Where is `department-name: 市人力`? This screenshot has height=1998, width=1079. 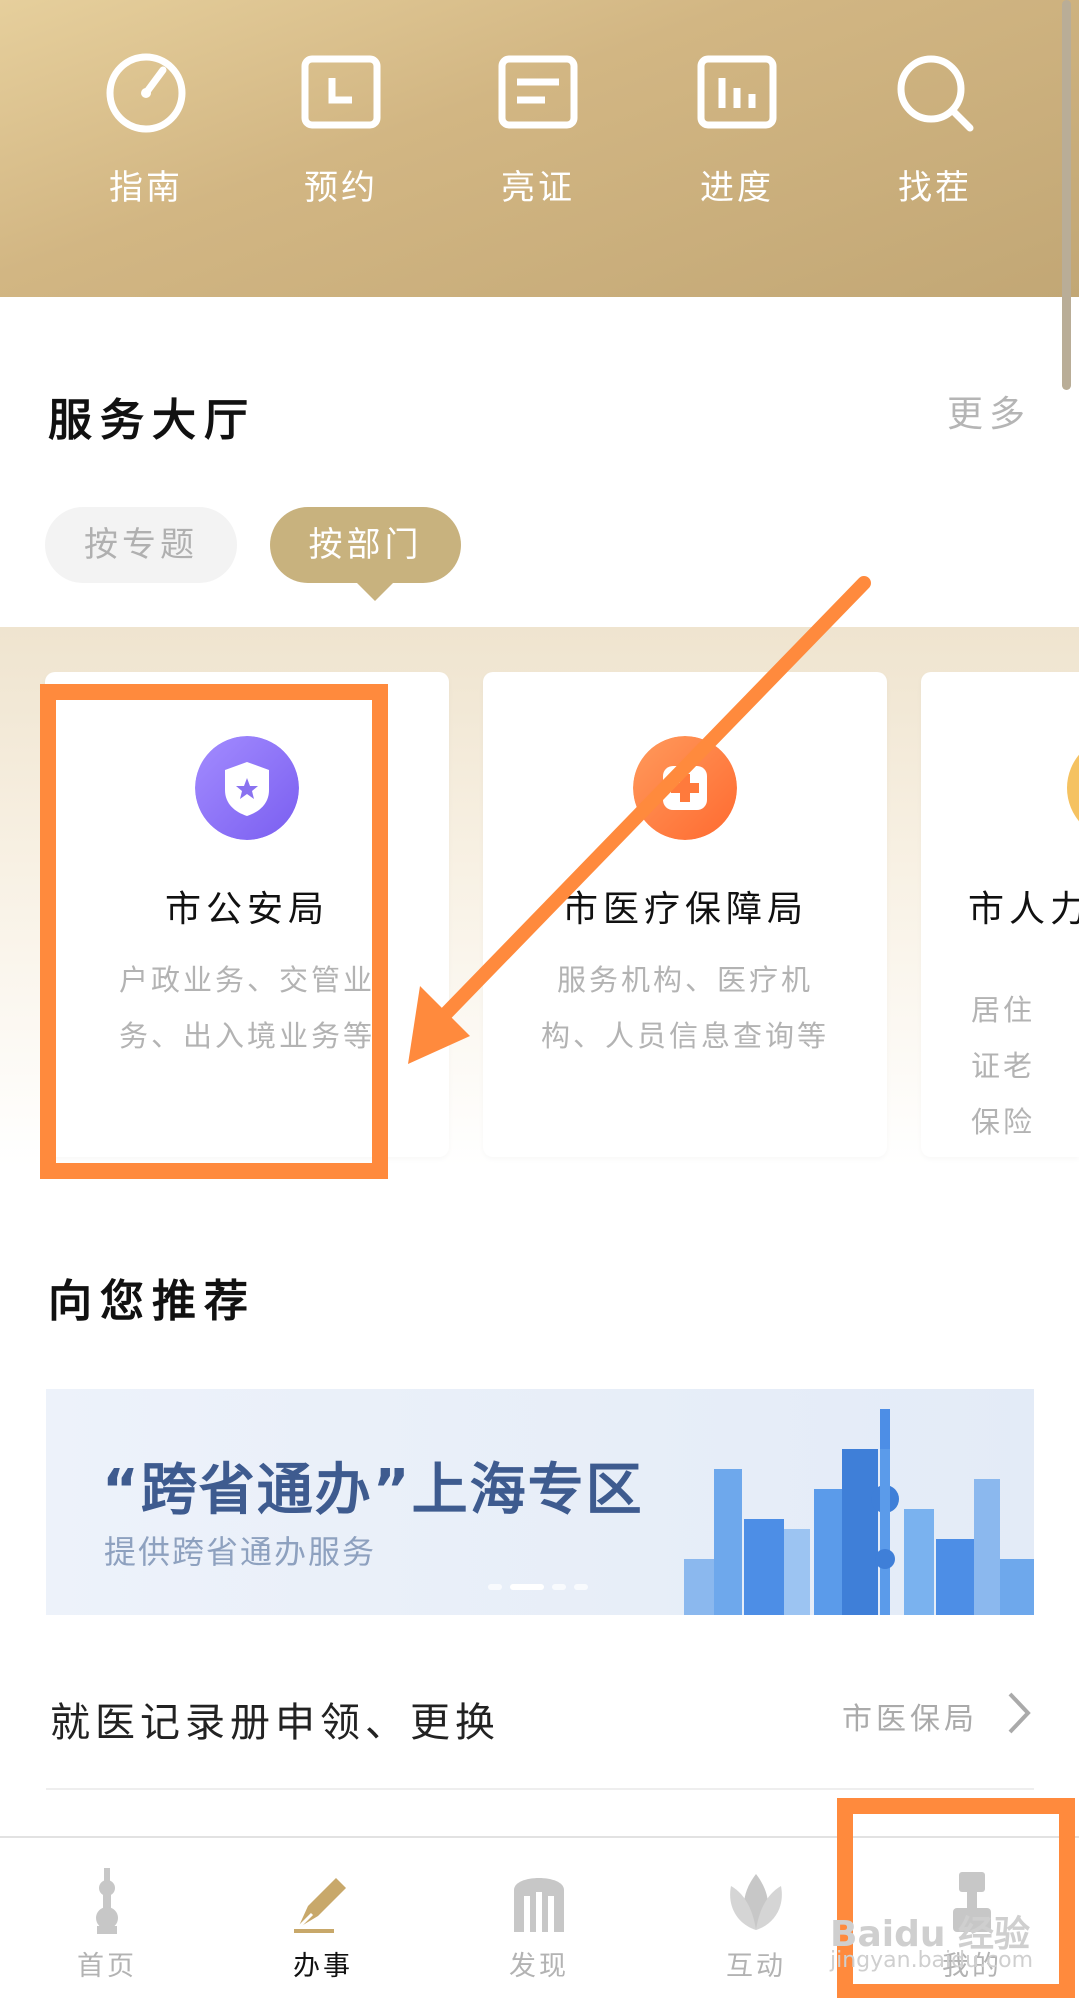 department-name: 市人力 is located at coordinates (1023, 909).